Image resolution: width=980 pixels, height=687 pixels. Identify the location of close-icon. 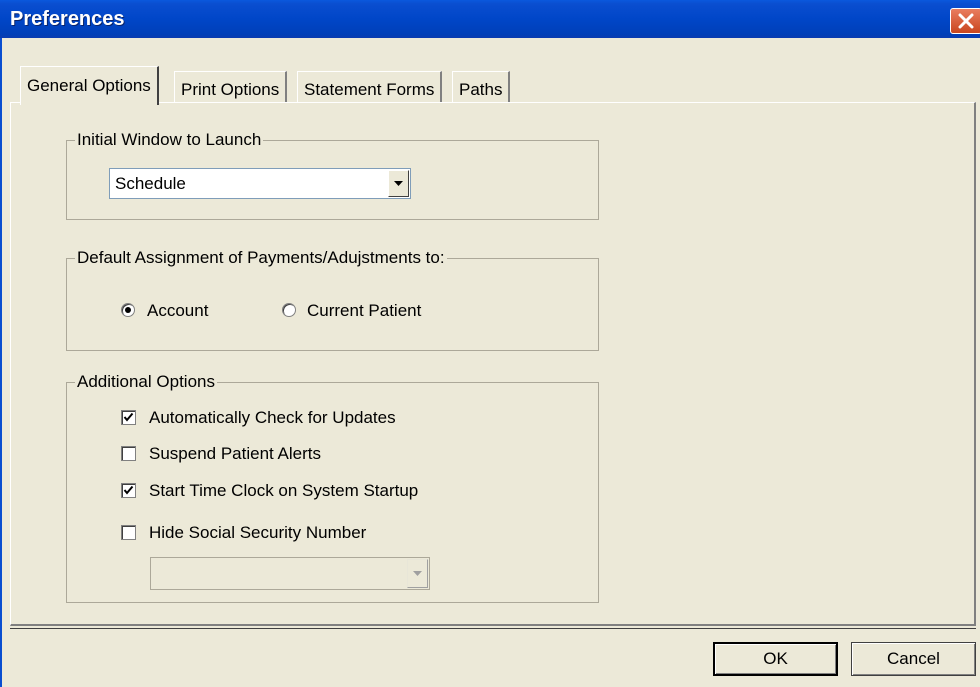
(966, 21).